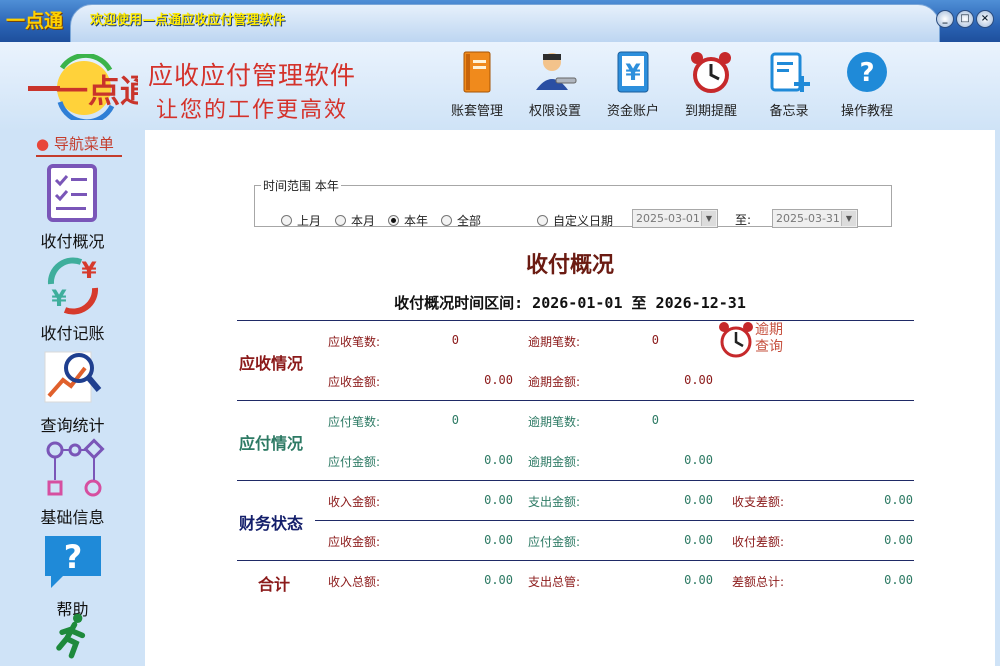 The height and width of the screenshot is (666, 1000). What do you see at coordinates (632, 111) in the screenshot?
I see `toolbar-account-label: 资金账户` at bounding box center [632, 111].